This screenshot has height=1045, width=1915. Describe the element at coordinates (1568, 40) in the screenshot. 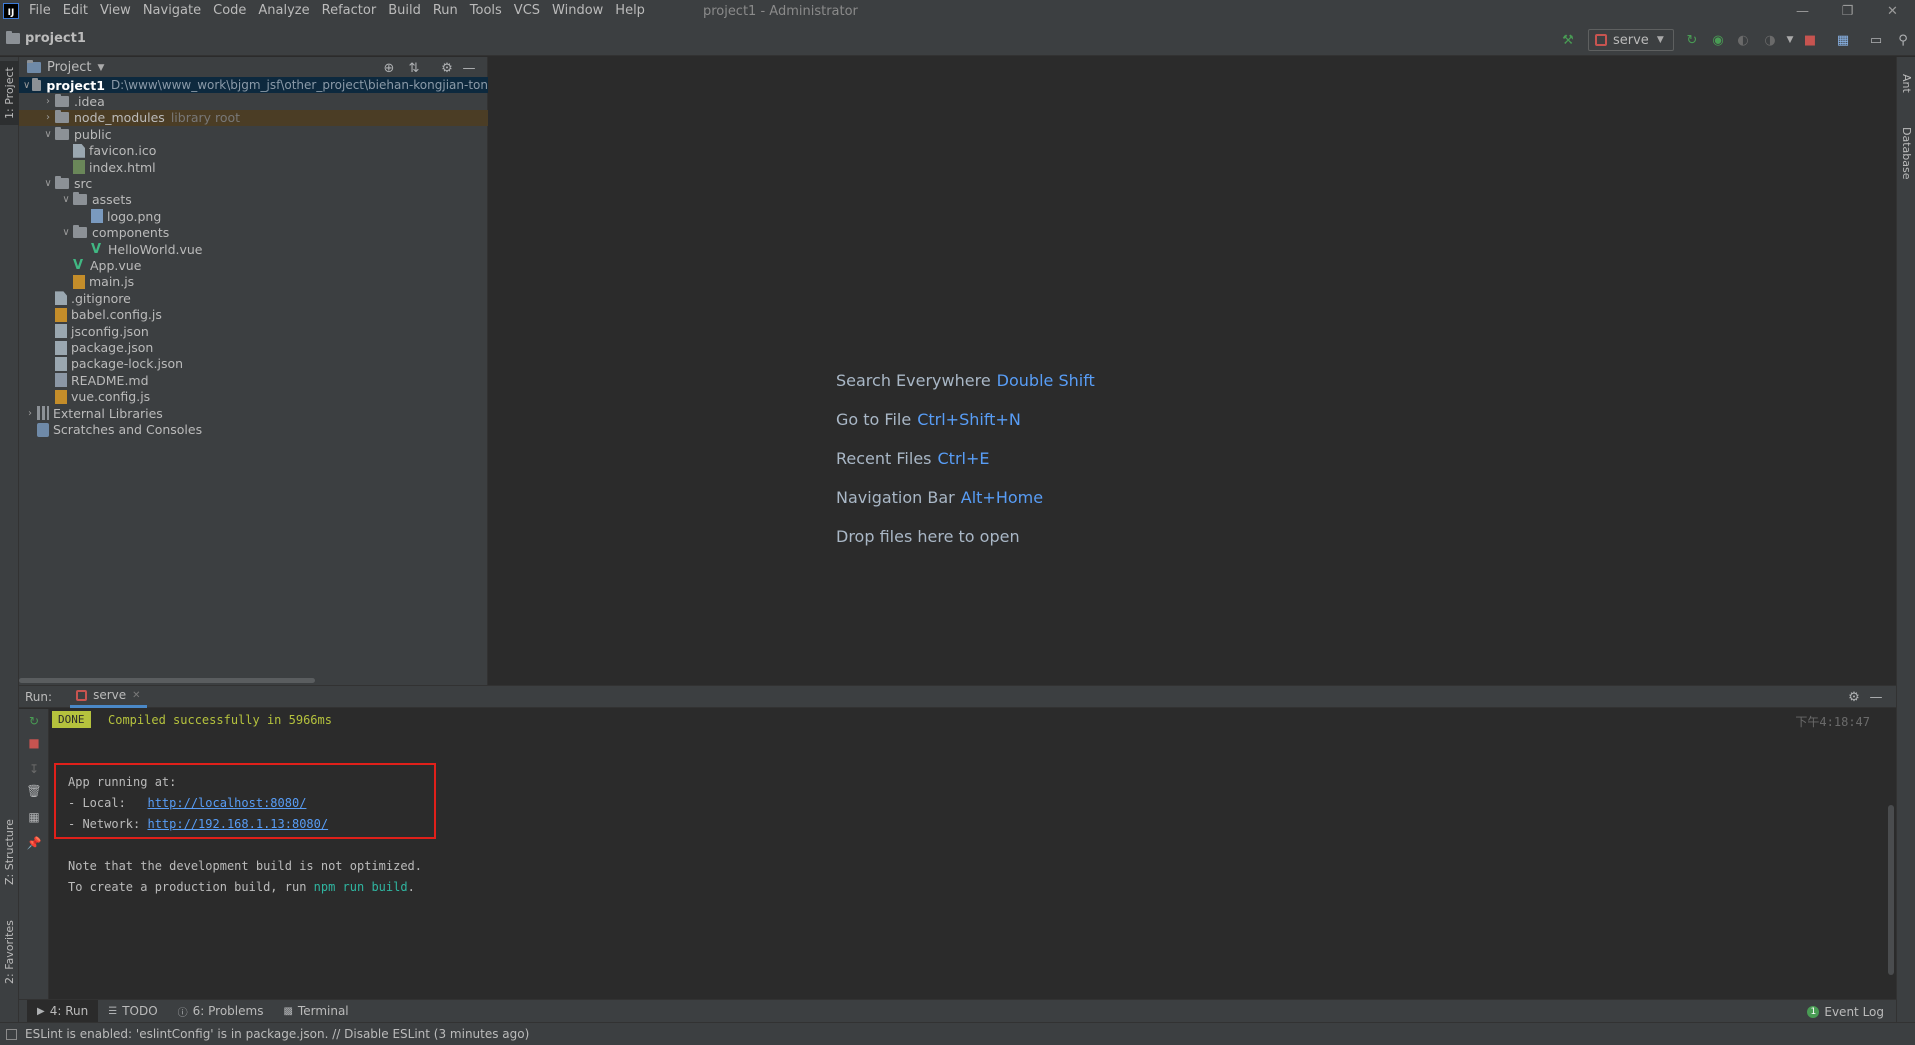

I see `build-hammer-icon: ⚒` at that location.